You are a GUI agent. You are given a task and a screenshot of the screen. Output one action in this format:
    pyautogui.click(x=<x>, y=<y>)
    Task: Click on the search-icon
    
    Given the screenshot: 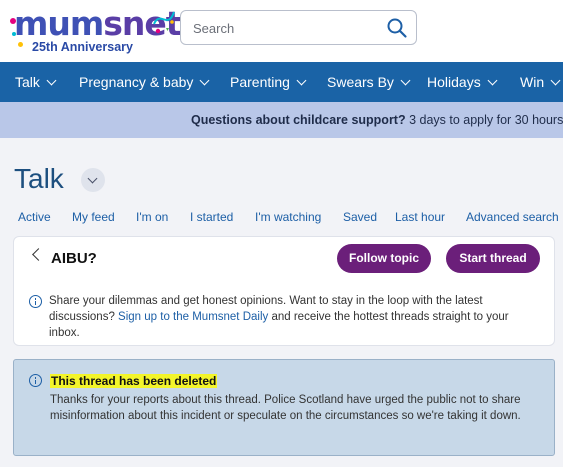 What is the action you would take?
    pyautogui.click(x=397, y=28)
    